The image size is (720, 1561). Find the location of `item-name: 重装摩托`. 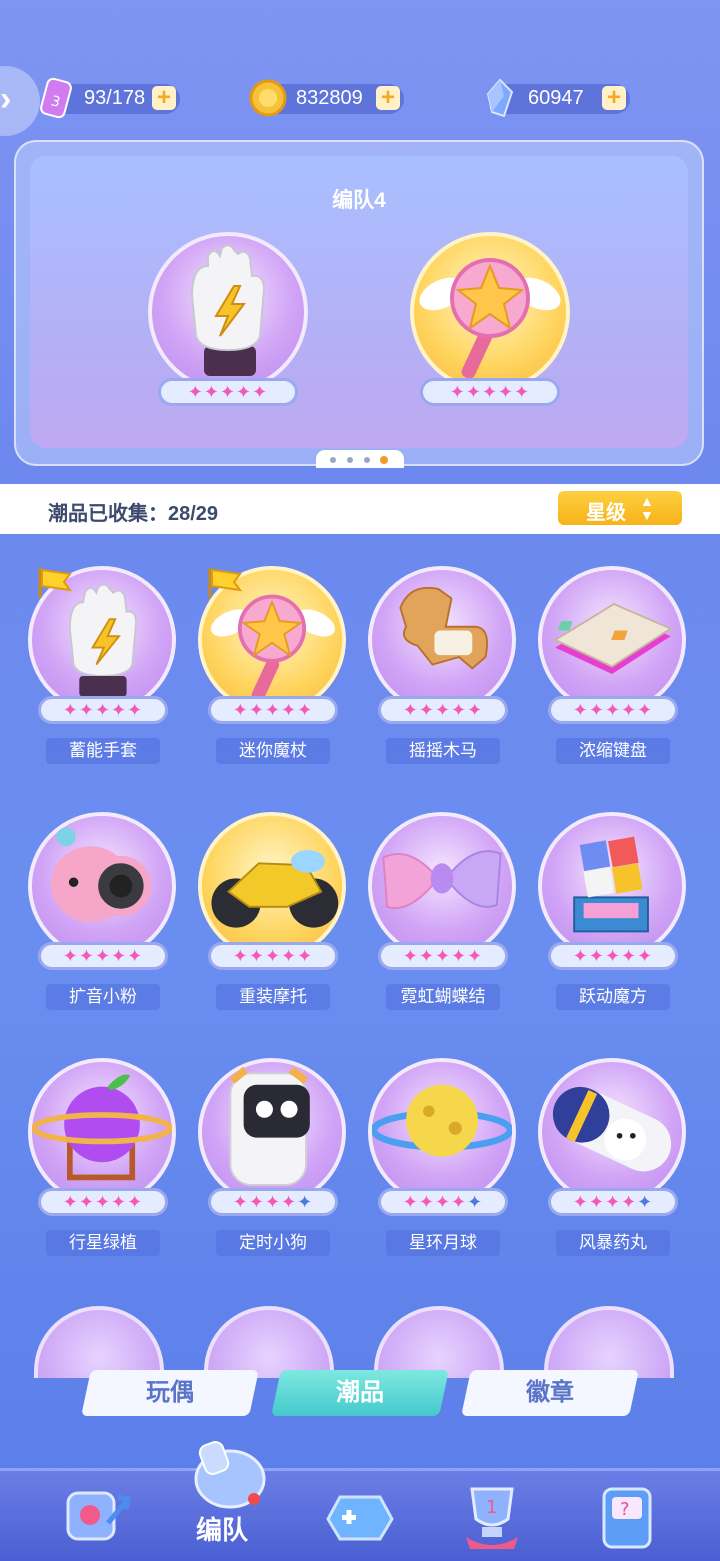

item-name: 重装摩托 is located at coordinates (273, 997).